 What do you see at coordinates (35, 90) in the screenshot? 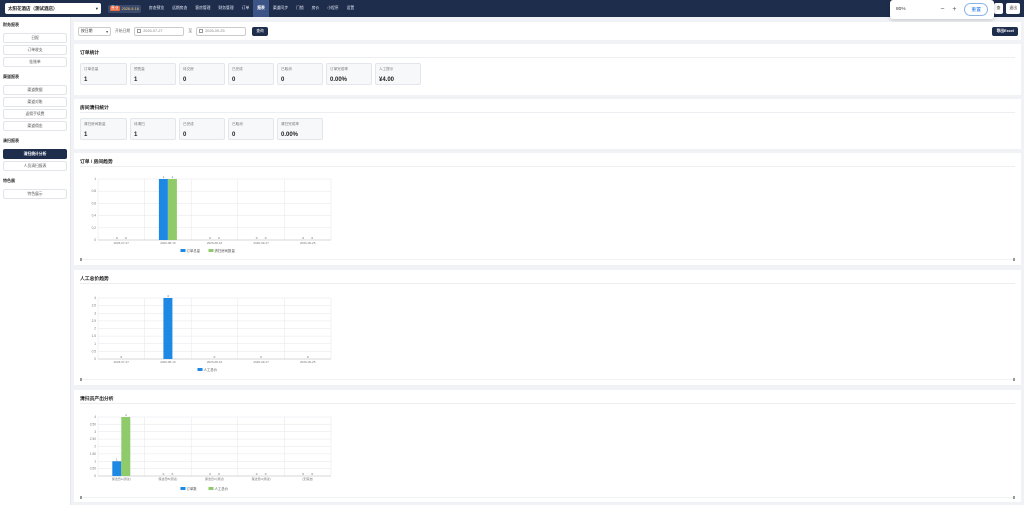
I see `sidebar-item: 渠道数据` at bounding box center [35, 90].